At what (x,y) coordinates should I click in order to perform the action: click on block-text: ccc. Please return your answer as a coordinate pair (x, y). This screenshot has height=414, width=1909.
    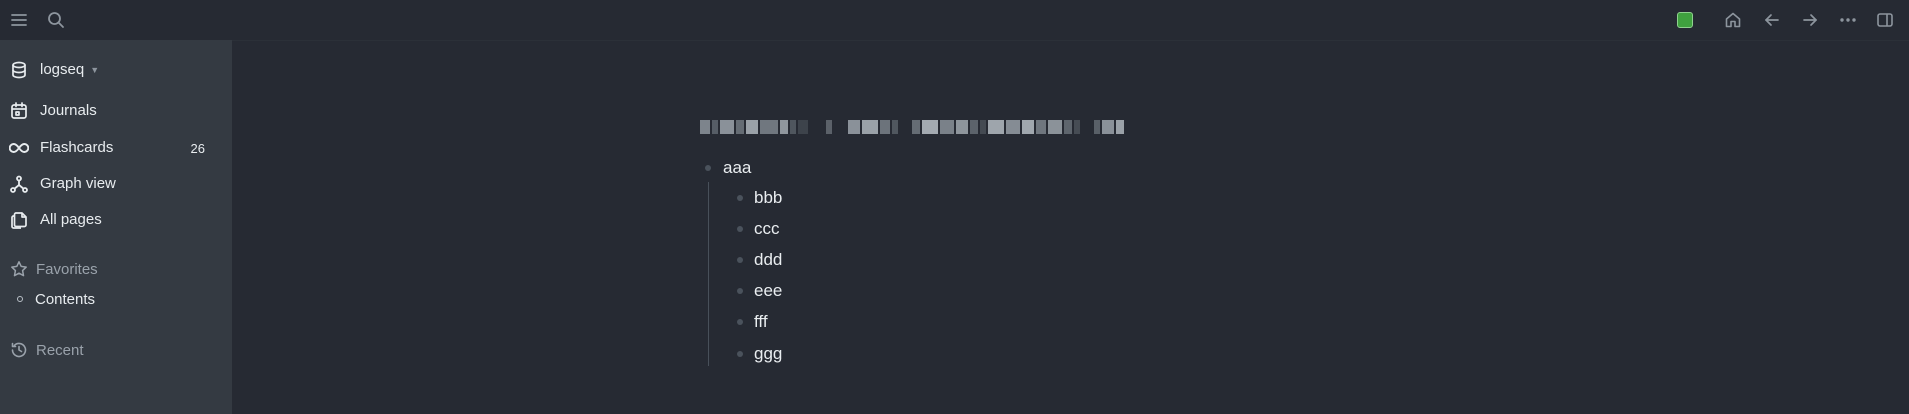
    Looking at the image, I should click on (767, 228).